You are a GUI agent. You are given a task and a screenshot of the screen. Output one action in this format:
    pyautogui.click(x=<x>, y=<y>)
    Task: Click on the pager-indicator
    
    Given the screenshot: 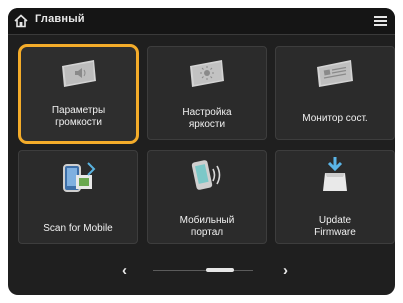 What is the action you would take?
    pyautogui.click(x=220, y=270)
    